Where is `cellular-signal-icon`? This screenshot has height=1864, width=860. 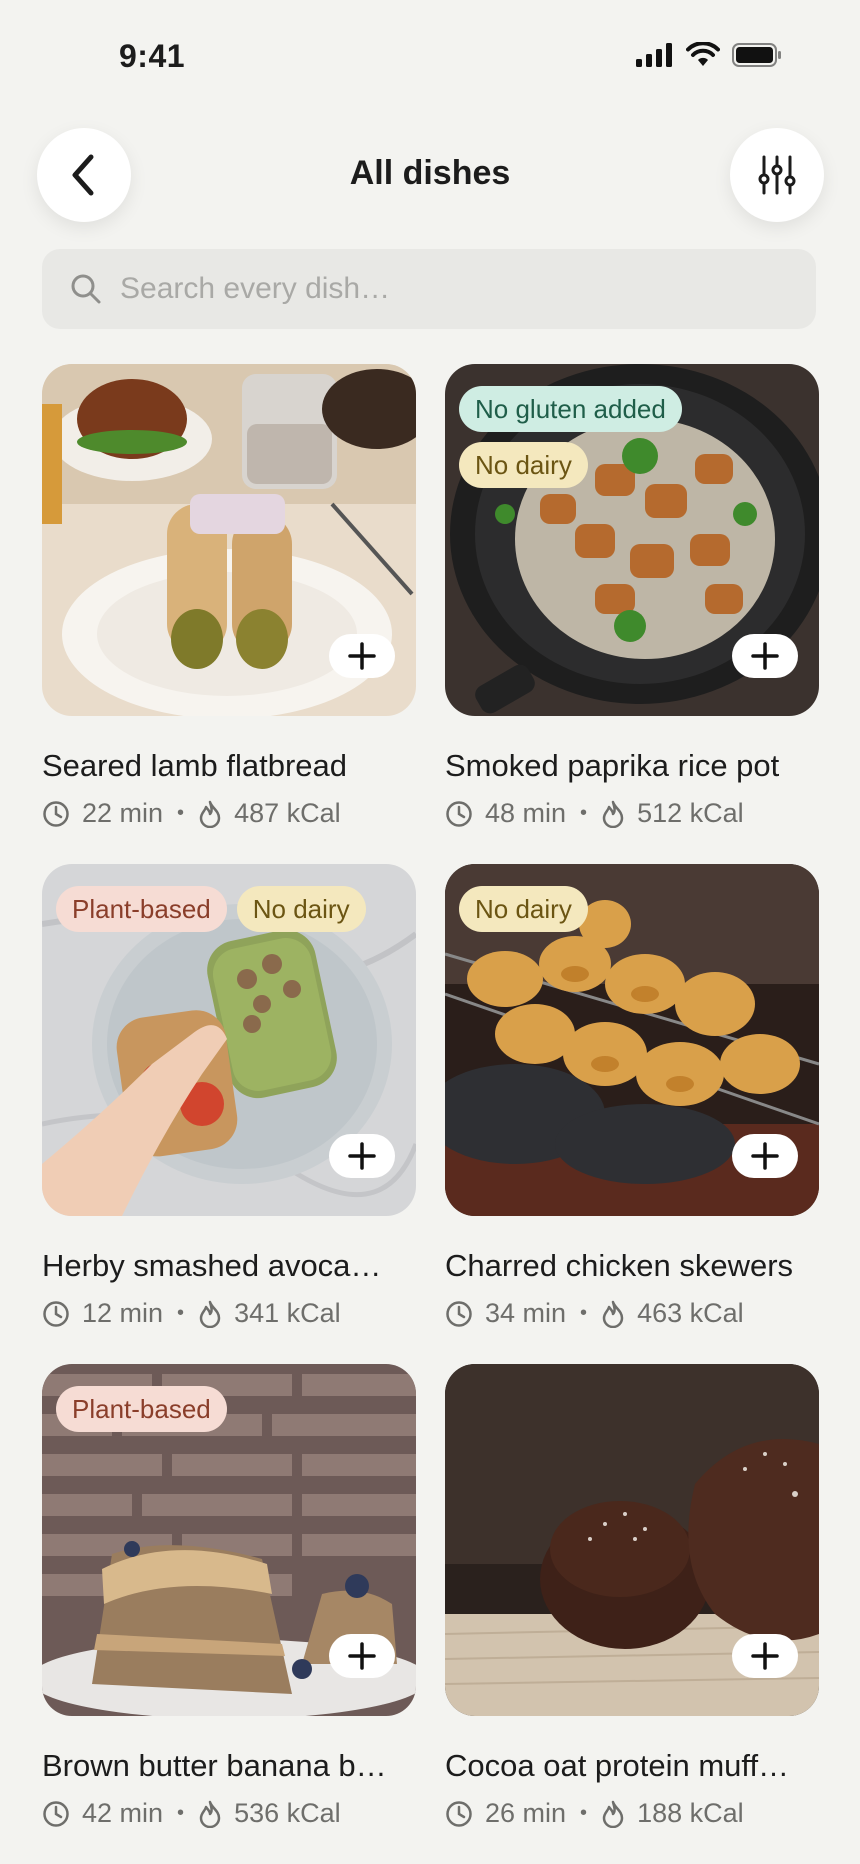 cellular-signal-icon is located at coordinates (654, 55).